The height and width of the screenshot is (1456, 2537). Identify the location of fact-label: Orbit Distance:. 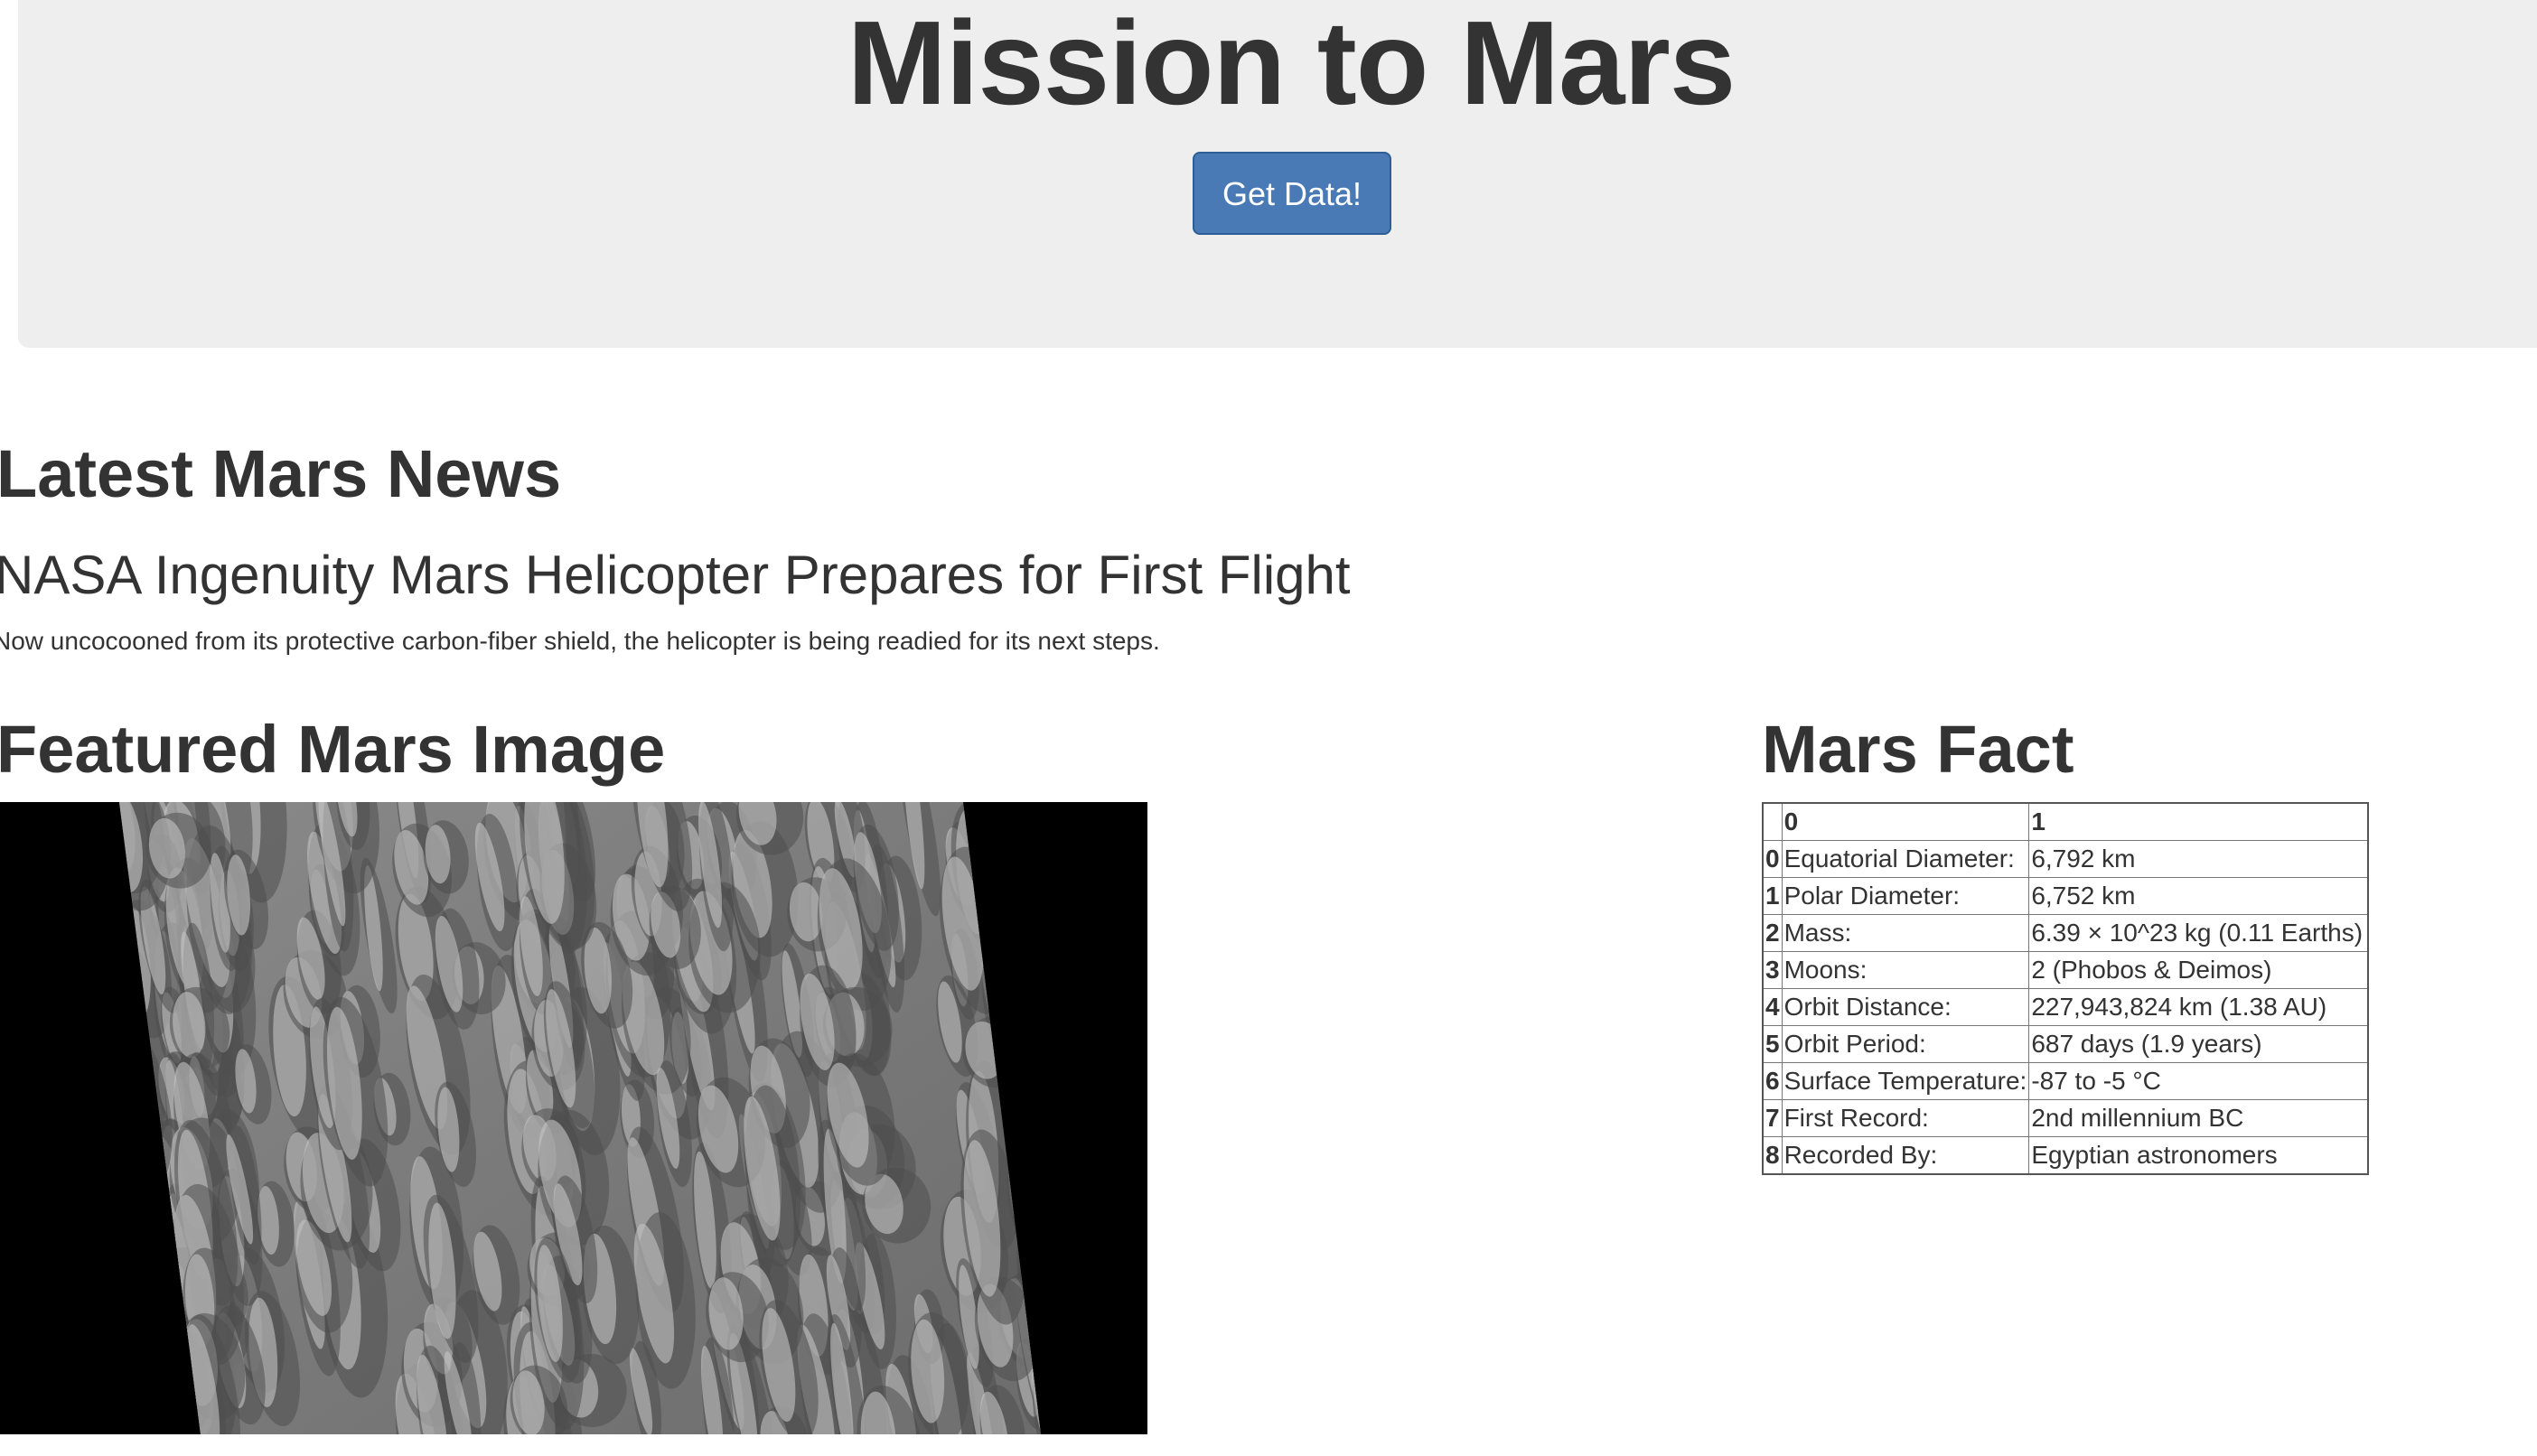
(1906, 1007).